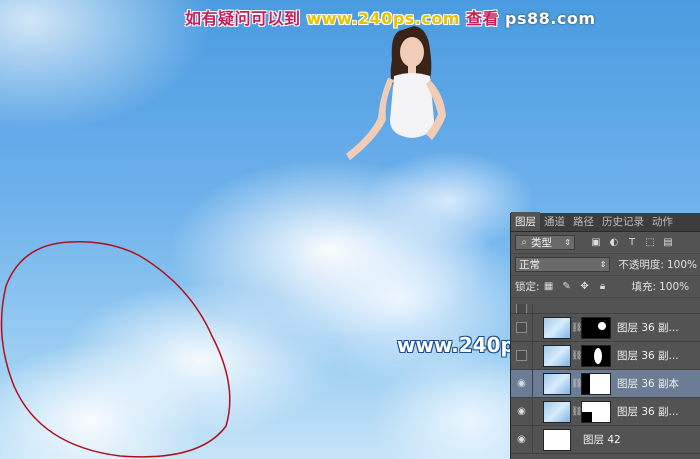 The width and height of the screenshot is (700, 459). What do you see at coordinates (396, 93) in the screenshot?
I see `woman-figure` at bounding box center [396, 93].